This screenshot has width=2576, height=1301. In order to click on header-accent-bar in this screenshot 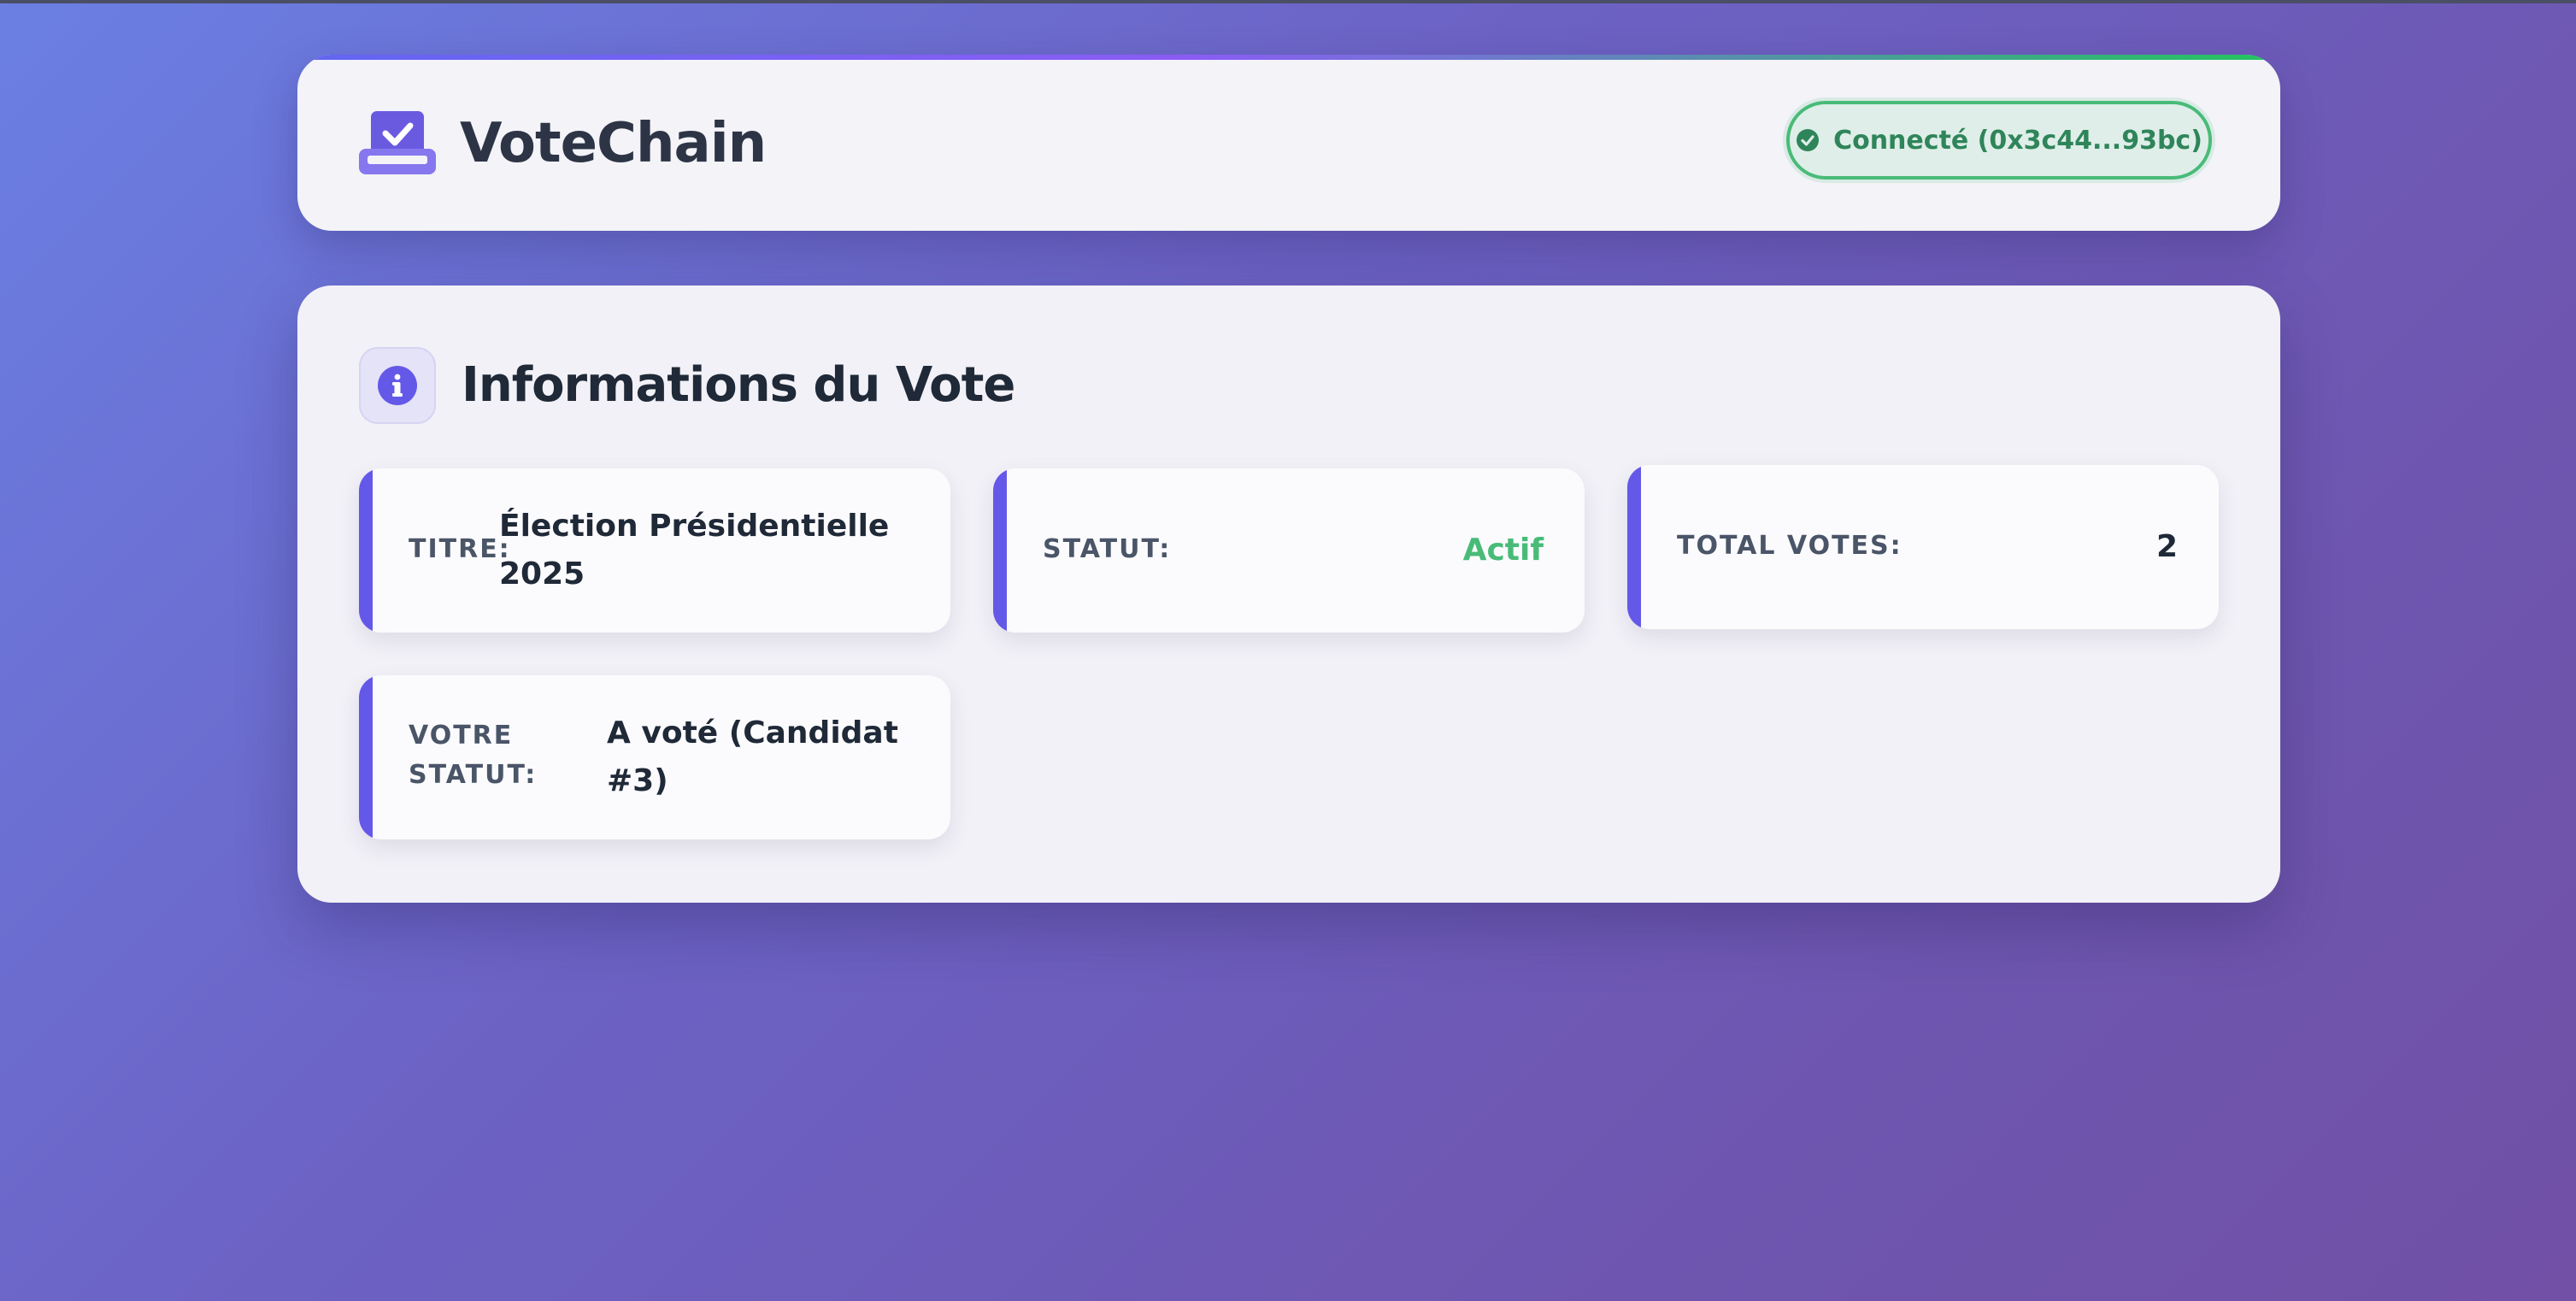, I will do `click(1288, 57)`.